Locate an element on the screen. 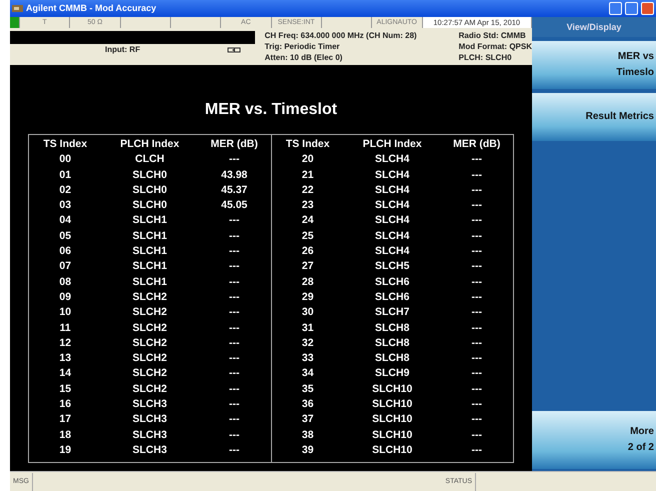 The image size is (656, 491). table-cell-text: 35 is located at coordinates (307, 389).